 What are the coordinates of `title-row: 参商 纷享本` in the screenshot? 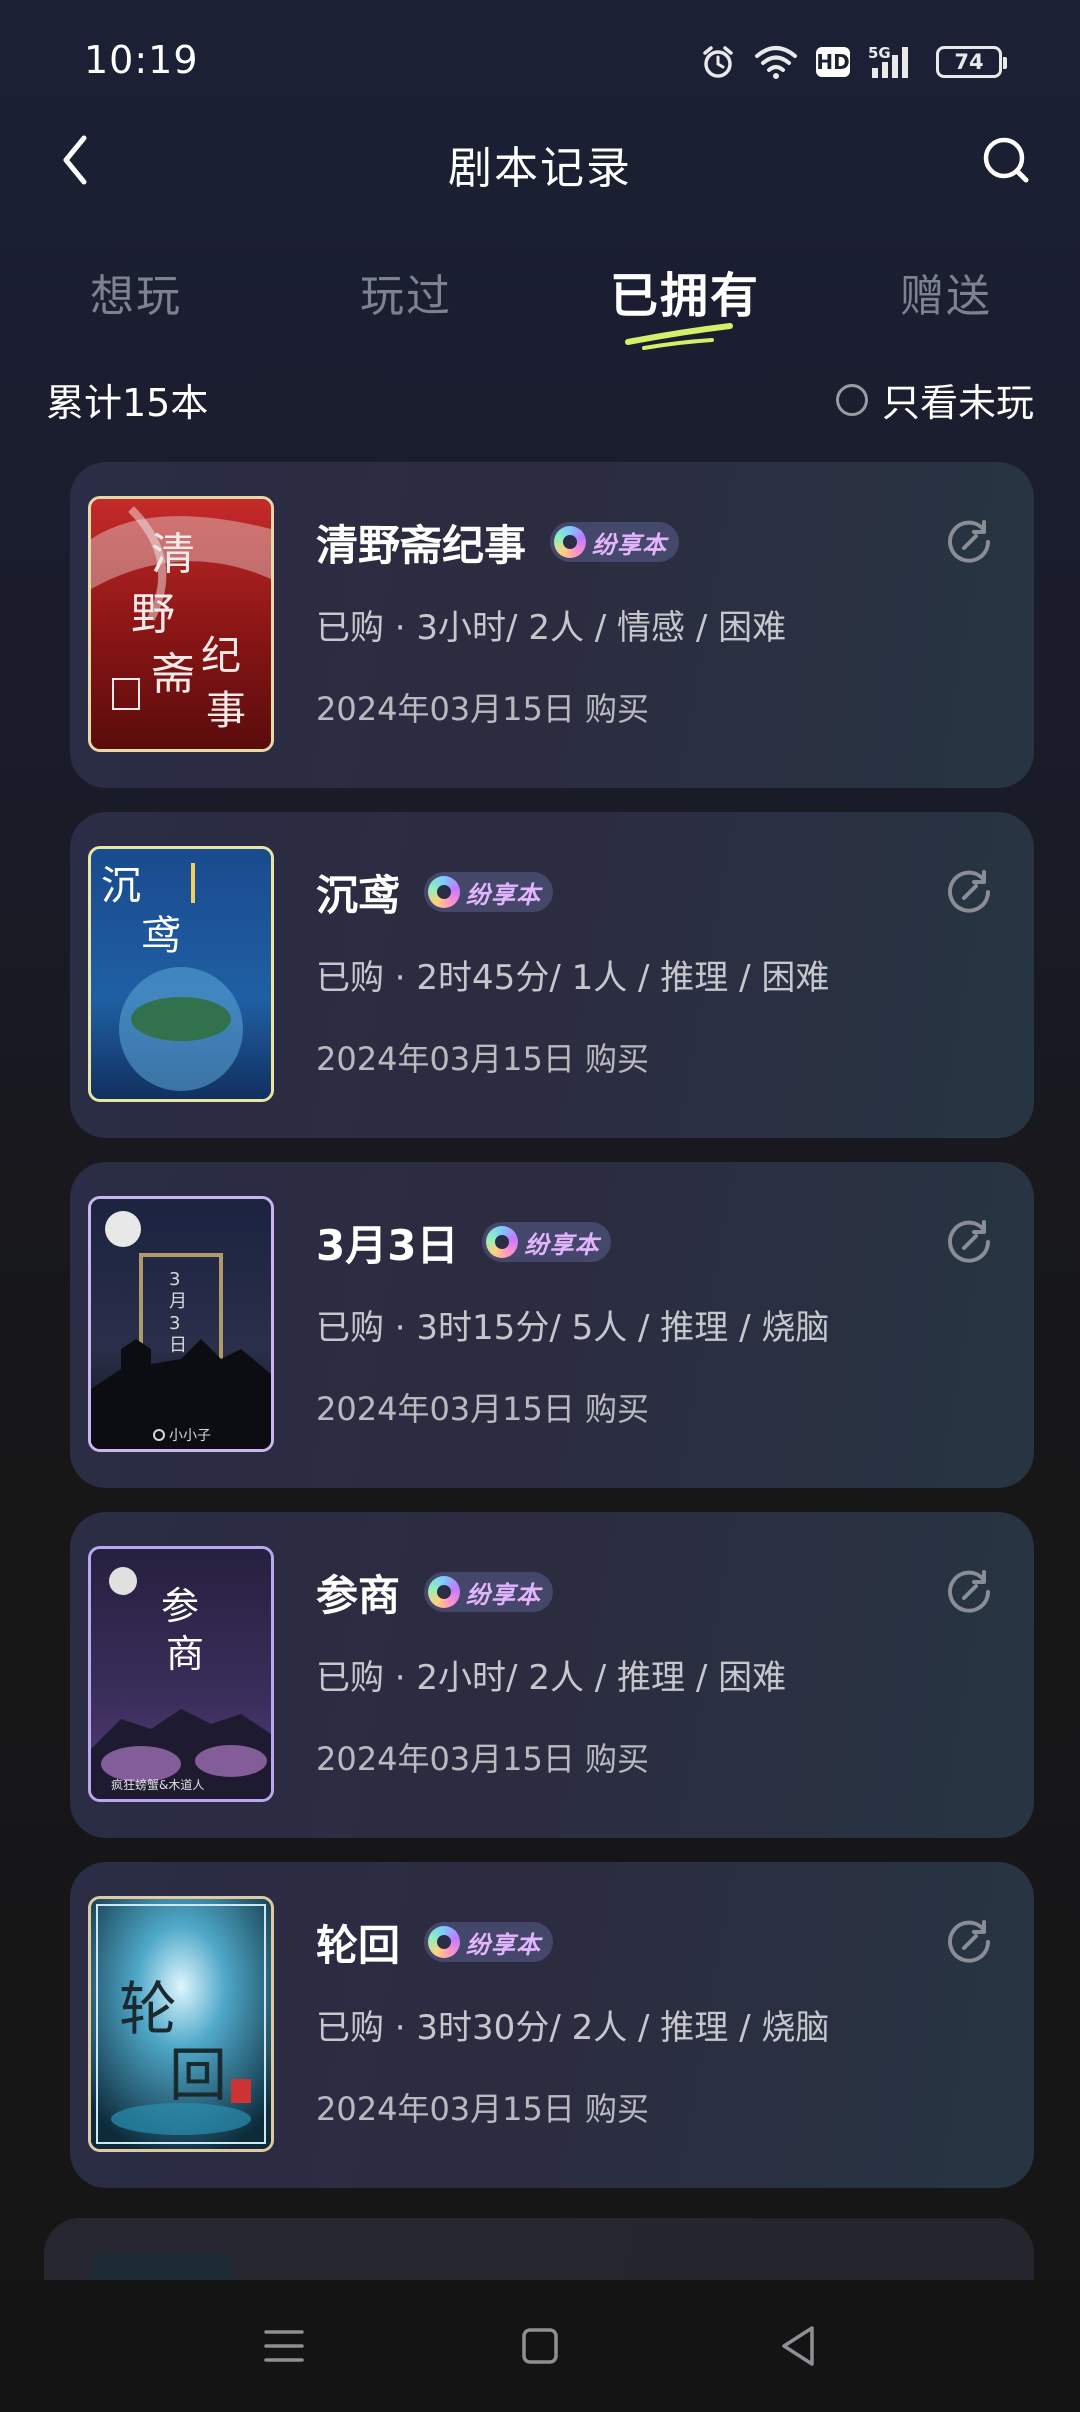 It's located at (435, 1593).